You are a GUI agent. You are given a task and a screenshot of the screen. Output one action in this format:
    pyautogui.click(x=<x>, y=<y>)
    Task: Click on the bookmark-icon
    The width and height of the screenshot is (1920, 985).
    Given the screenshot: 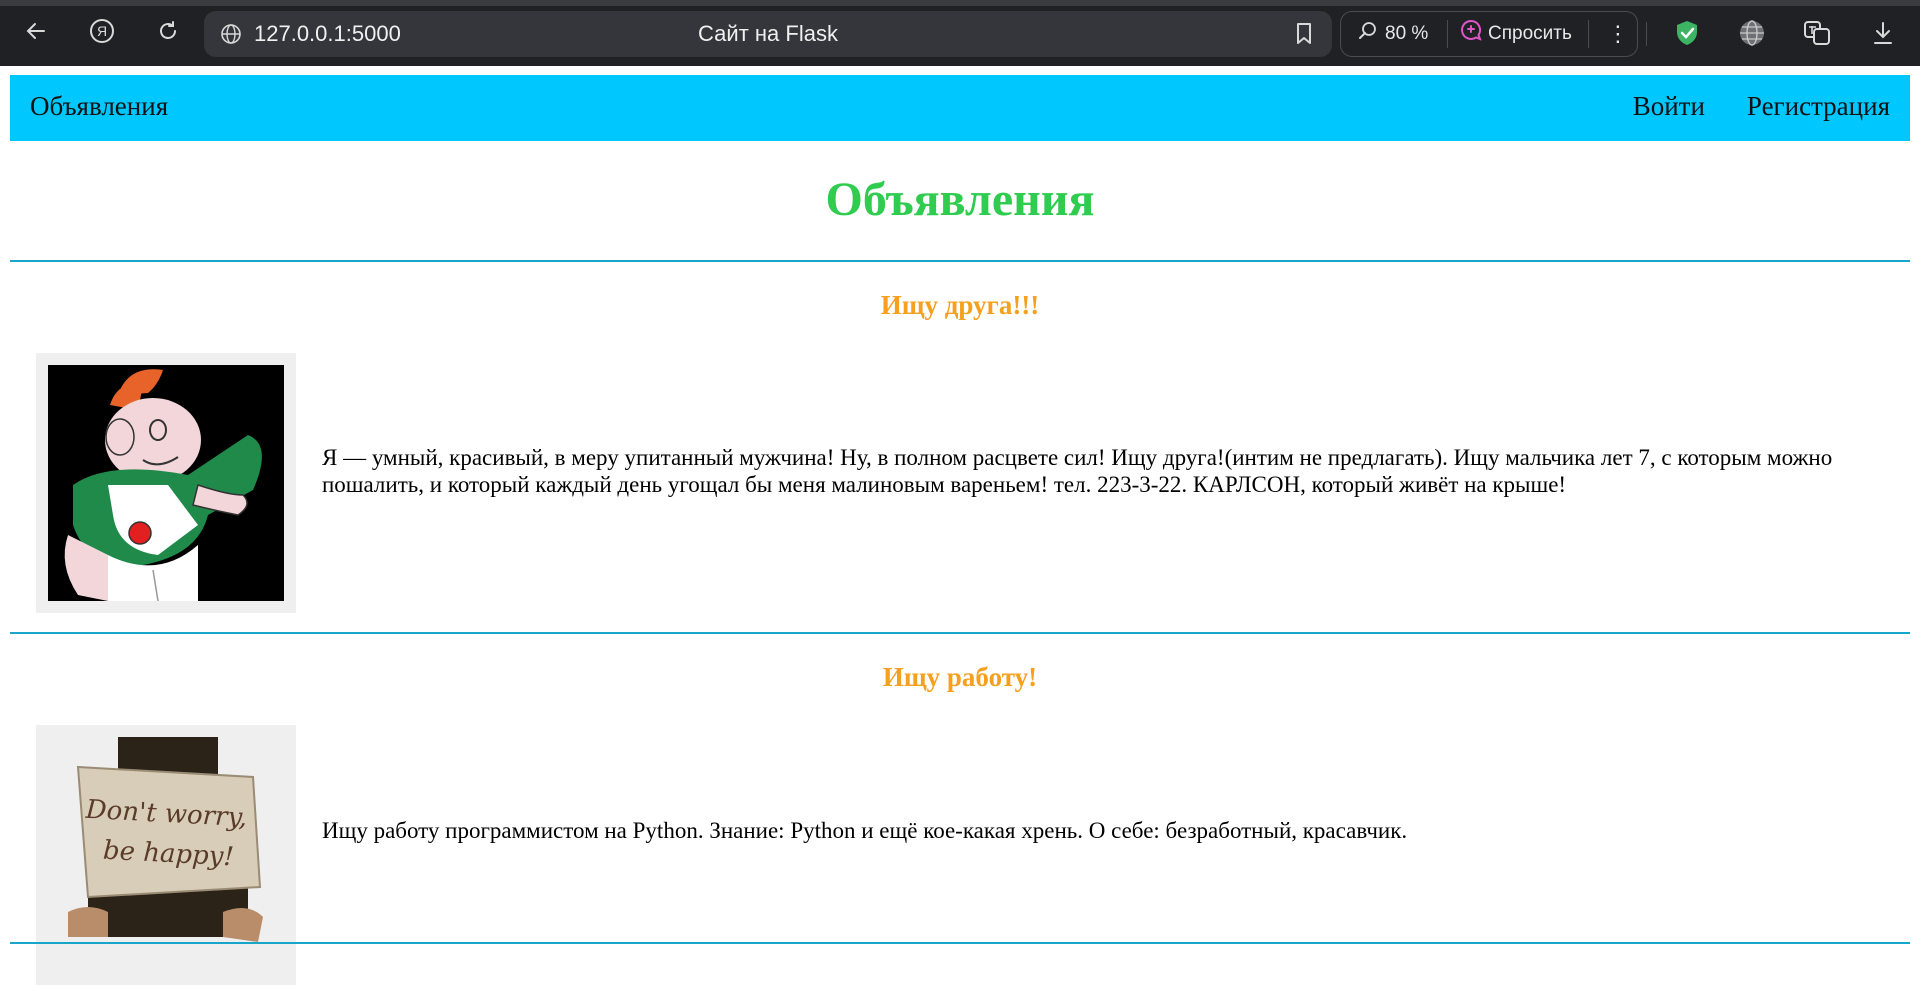 What is the action you would take?
    pyautogui.click(x=1304, y=34)
    